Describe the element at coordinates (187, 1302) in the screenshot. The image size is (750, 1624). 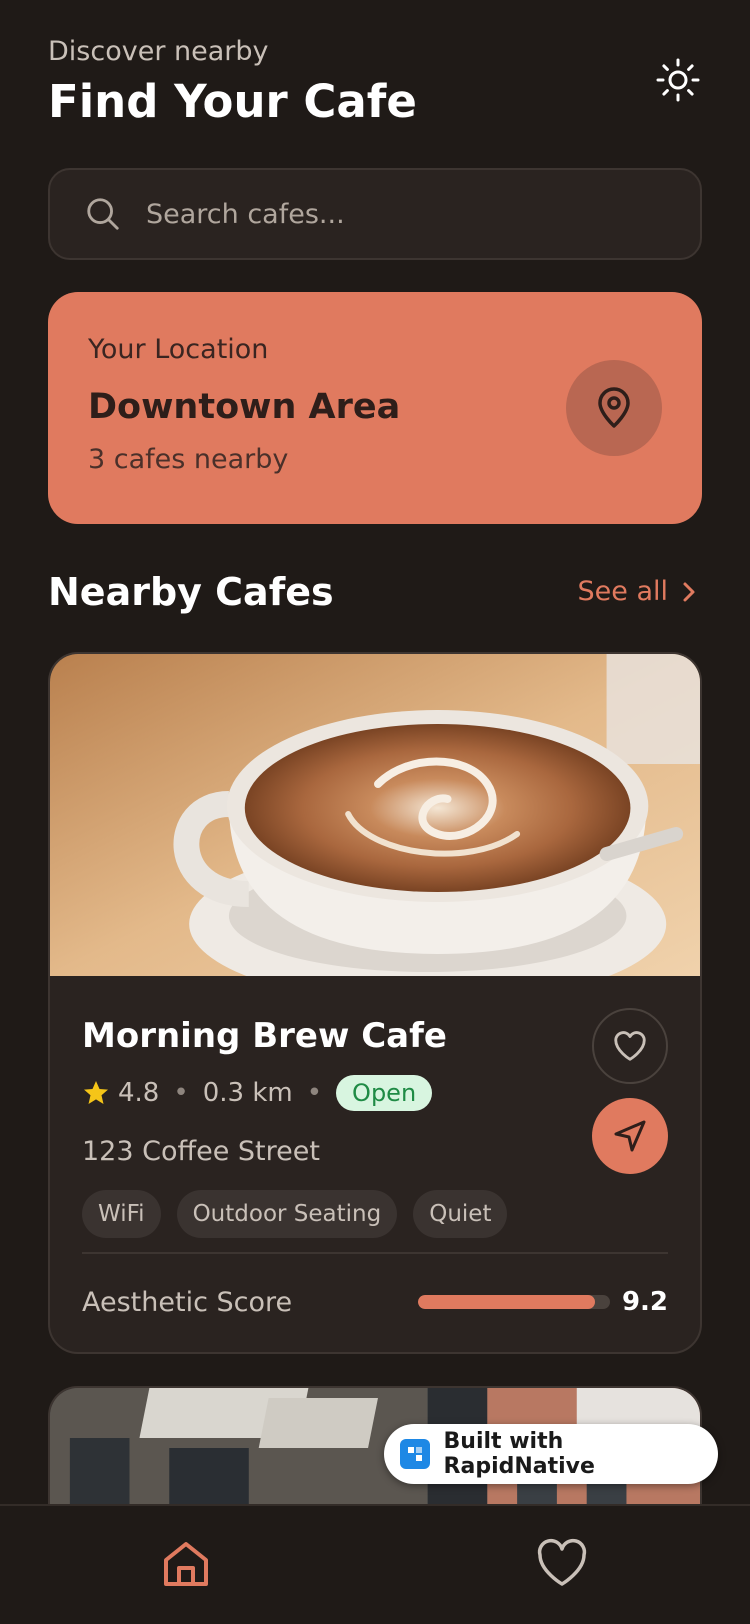
I see `score-label: Aesthetic Score` at that location.